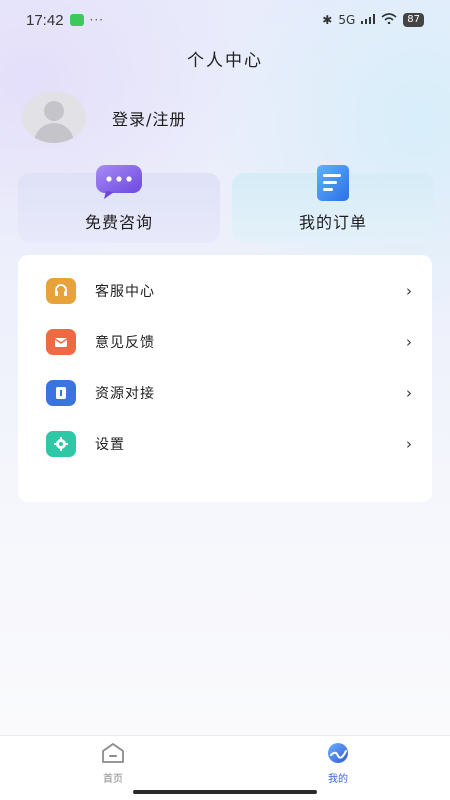 The width and height of the screenshot is (450, 800). Describe the element at coordinates (347, 20) in the screenshot. I see `signal-label: 5G` at that location.